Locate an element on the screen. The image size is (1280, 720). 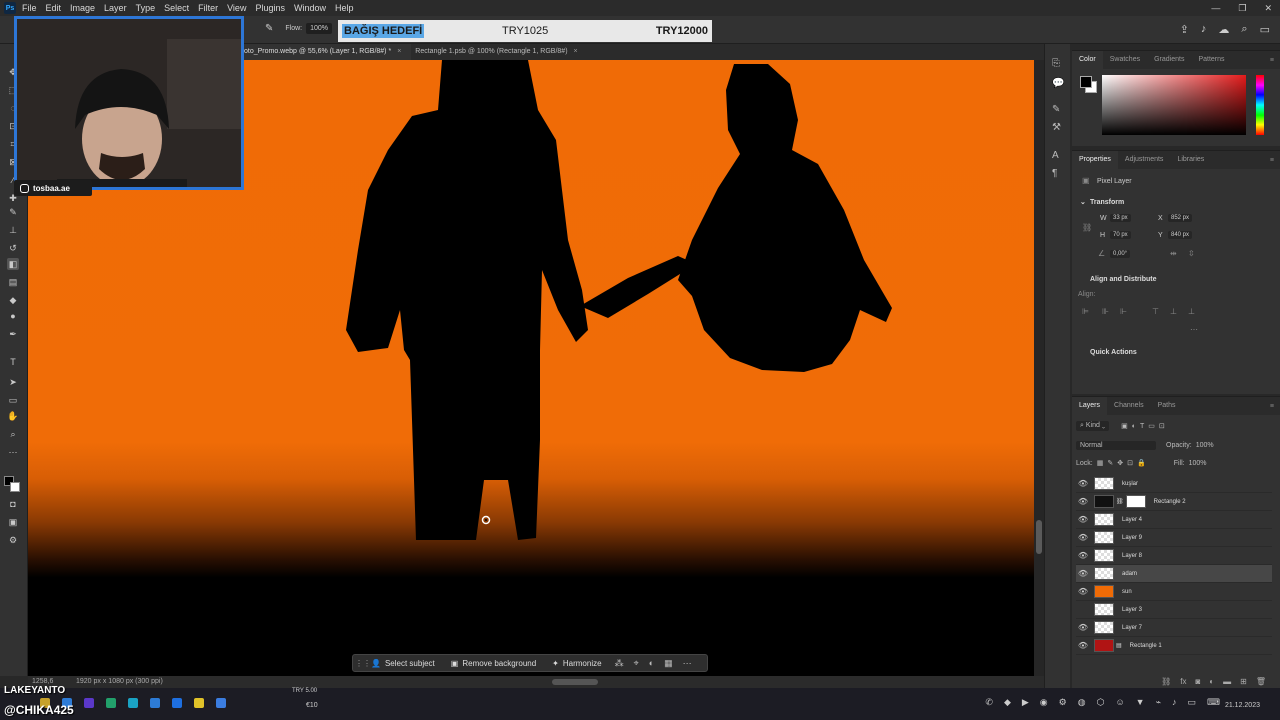
comments-icon: 💬 is located at coordinates (1058, 83).